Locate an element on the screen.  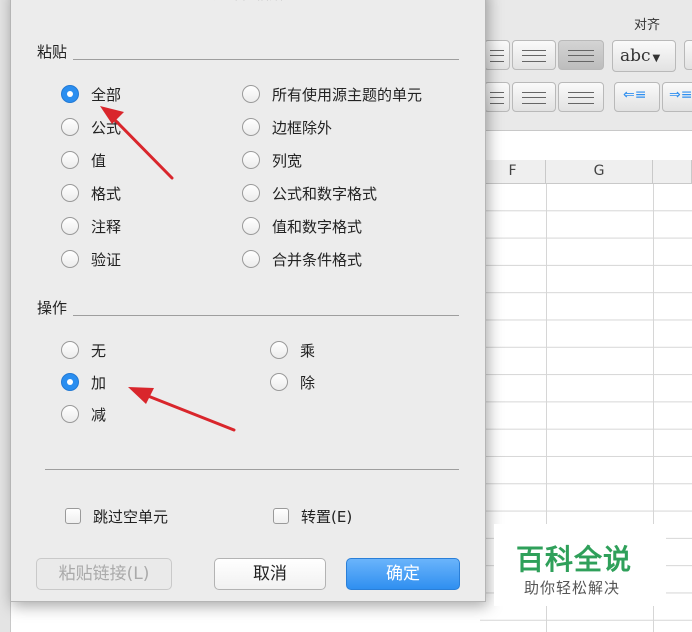
watermark: 百科全说 助你轻松解决 is located at coordinates (580, 565).